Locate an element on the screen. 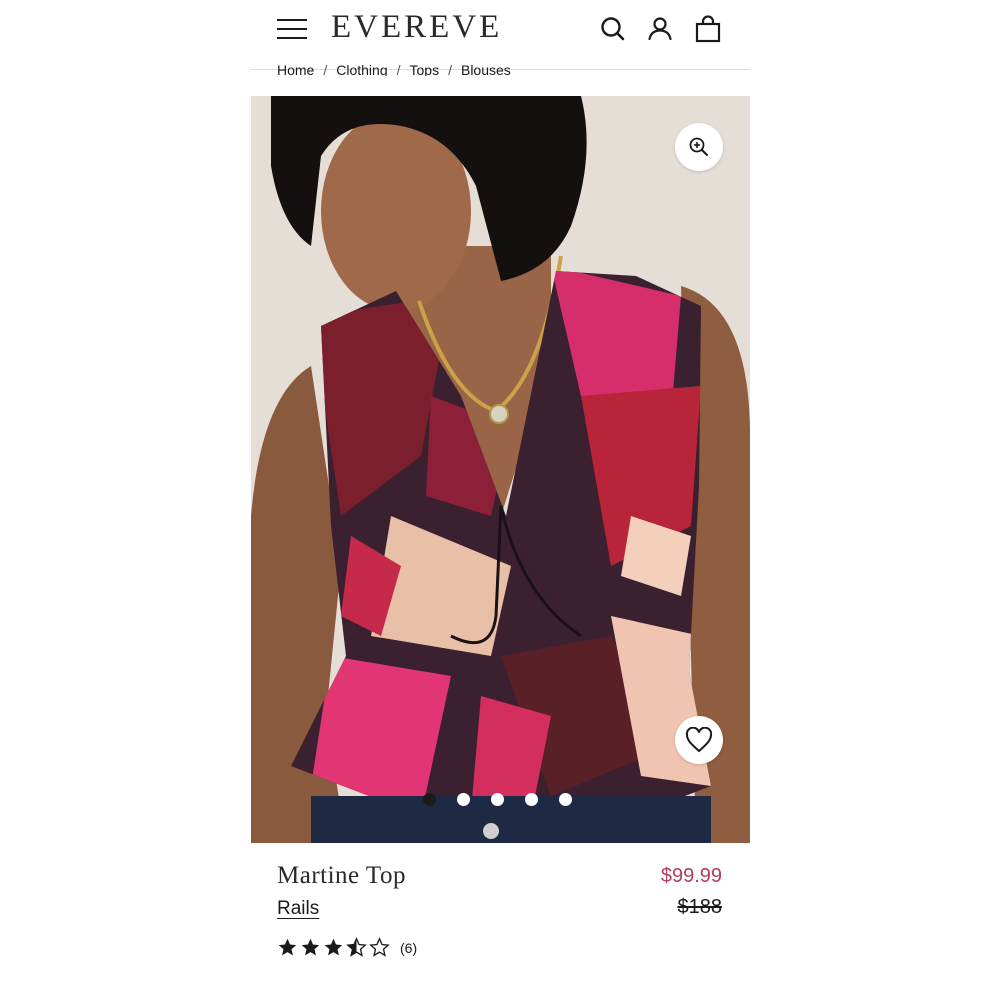  breadcrumb-tops: Tops is located at coordinates (425, 69).